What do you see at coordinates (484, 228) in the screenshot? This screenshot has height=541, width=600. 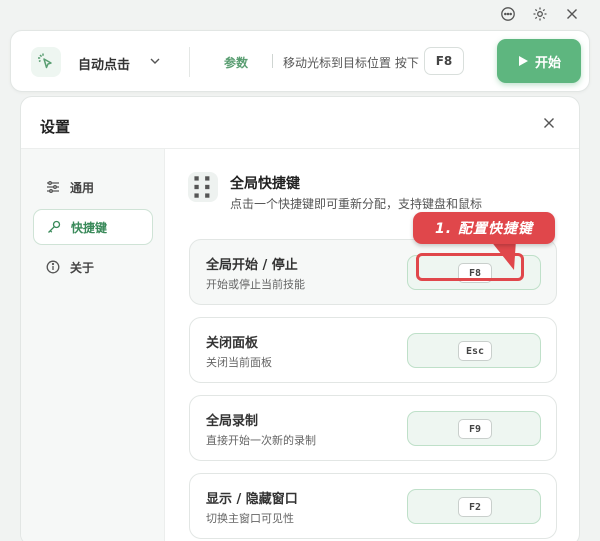 I see `annotation-callout: 1. 配置快捷键` at bounding box center [484, 228].